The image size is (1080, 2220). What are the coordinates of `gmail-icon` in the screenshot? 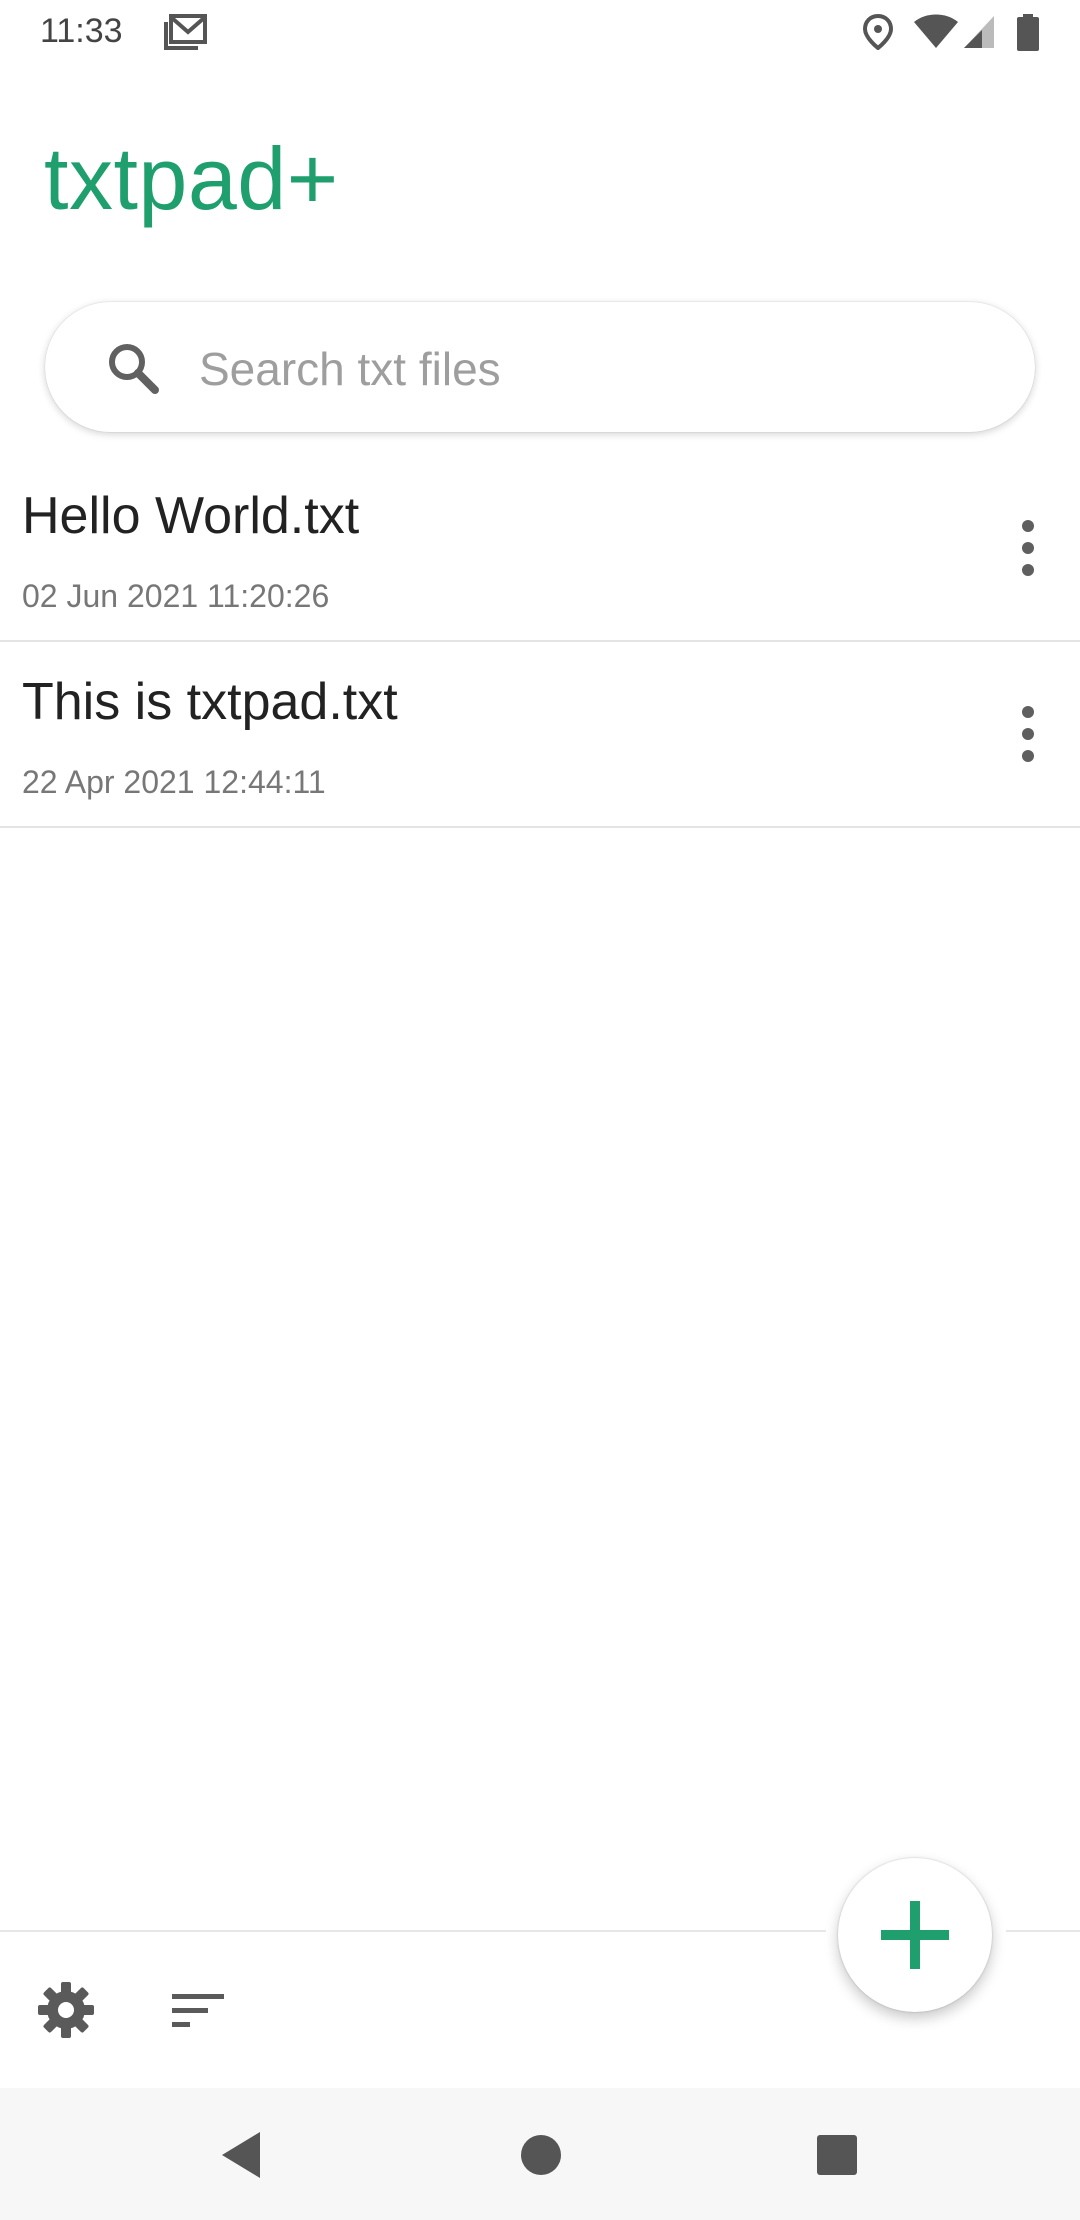 It's located at (186, 34).